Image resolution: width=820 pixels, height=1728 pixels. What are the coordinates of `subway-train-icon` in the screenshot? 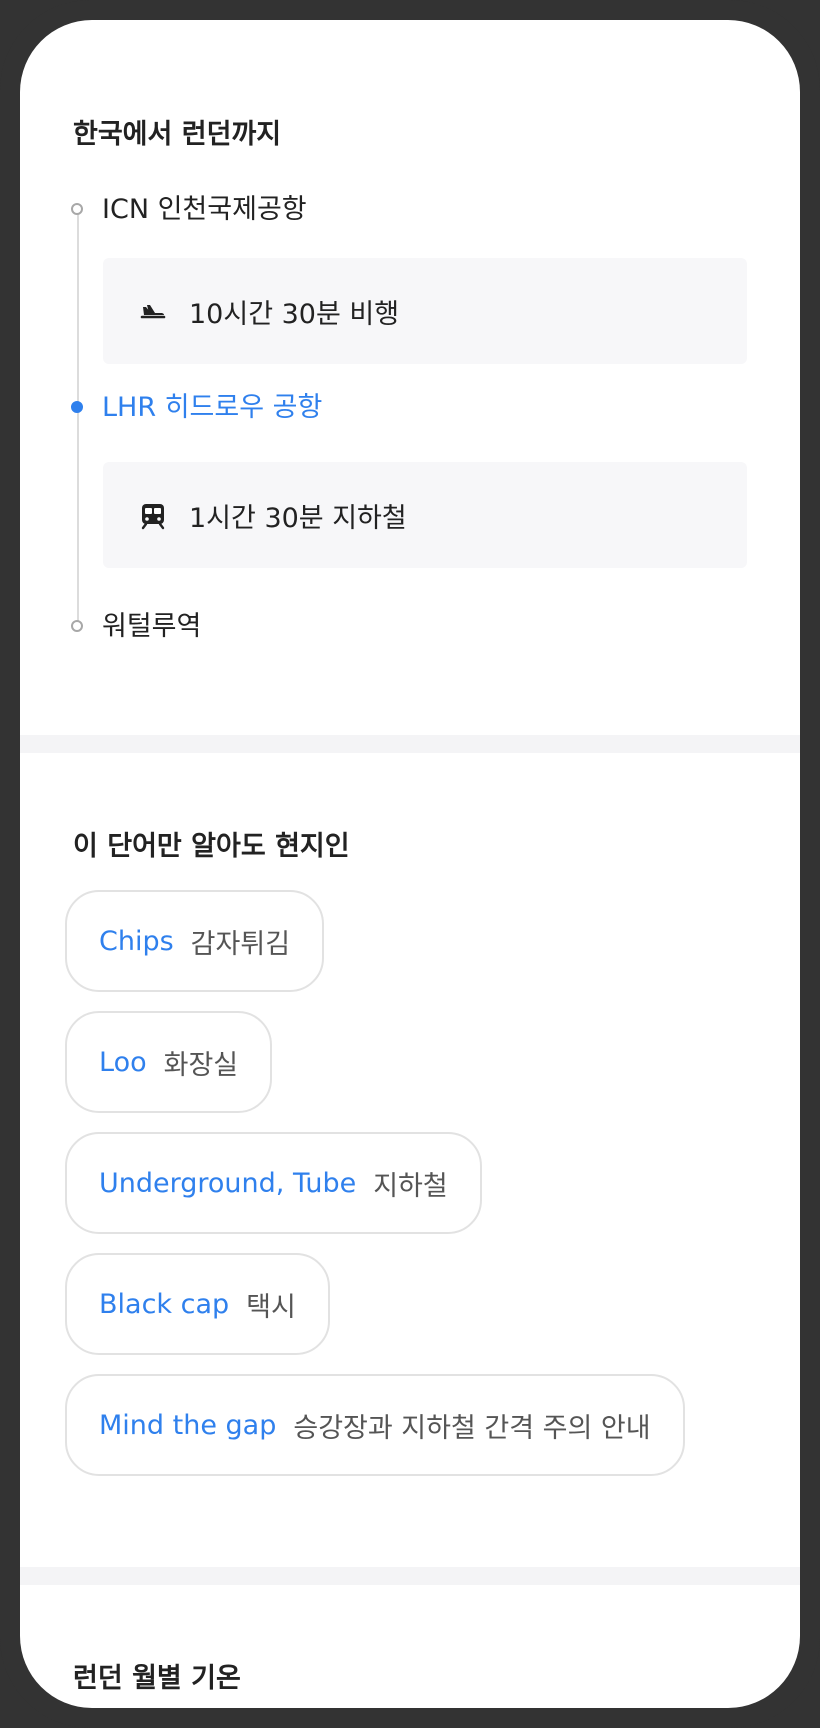 It's located at (153, 517).